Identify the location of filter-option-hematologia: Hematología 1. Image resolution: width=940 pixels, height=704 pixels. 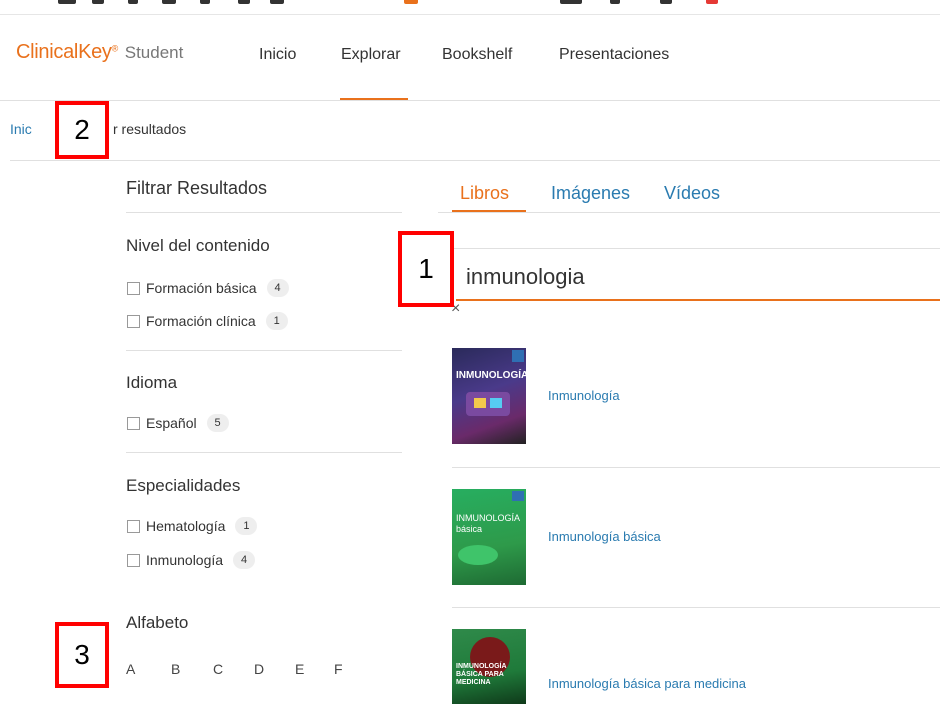
(192, 526).